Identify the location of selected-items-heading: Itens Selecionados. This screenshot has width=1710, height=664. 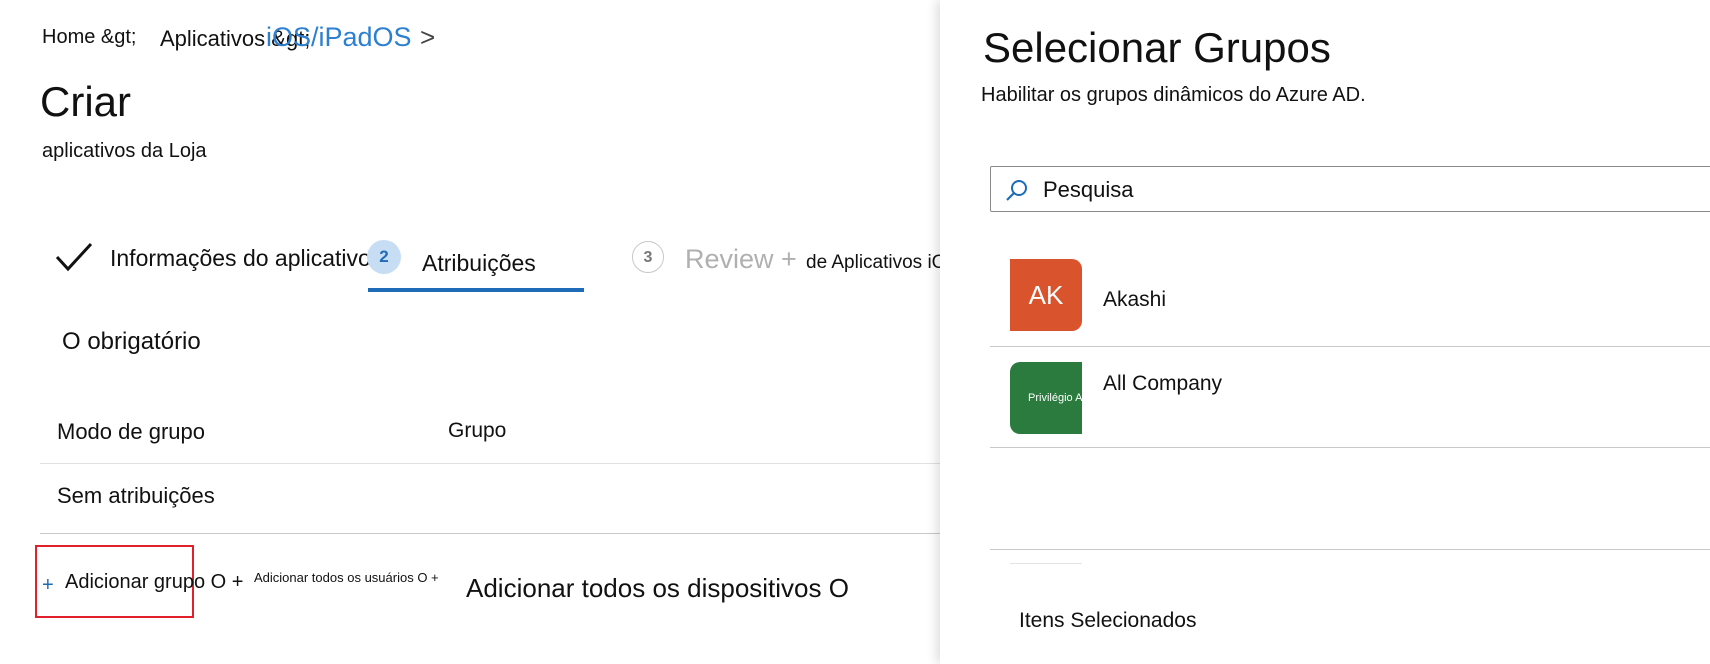
(1108, 620).